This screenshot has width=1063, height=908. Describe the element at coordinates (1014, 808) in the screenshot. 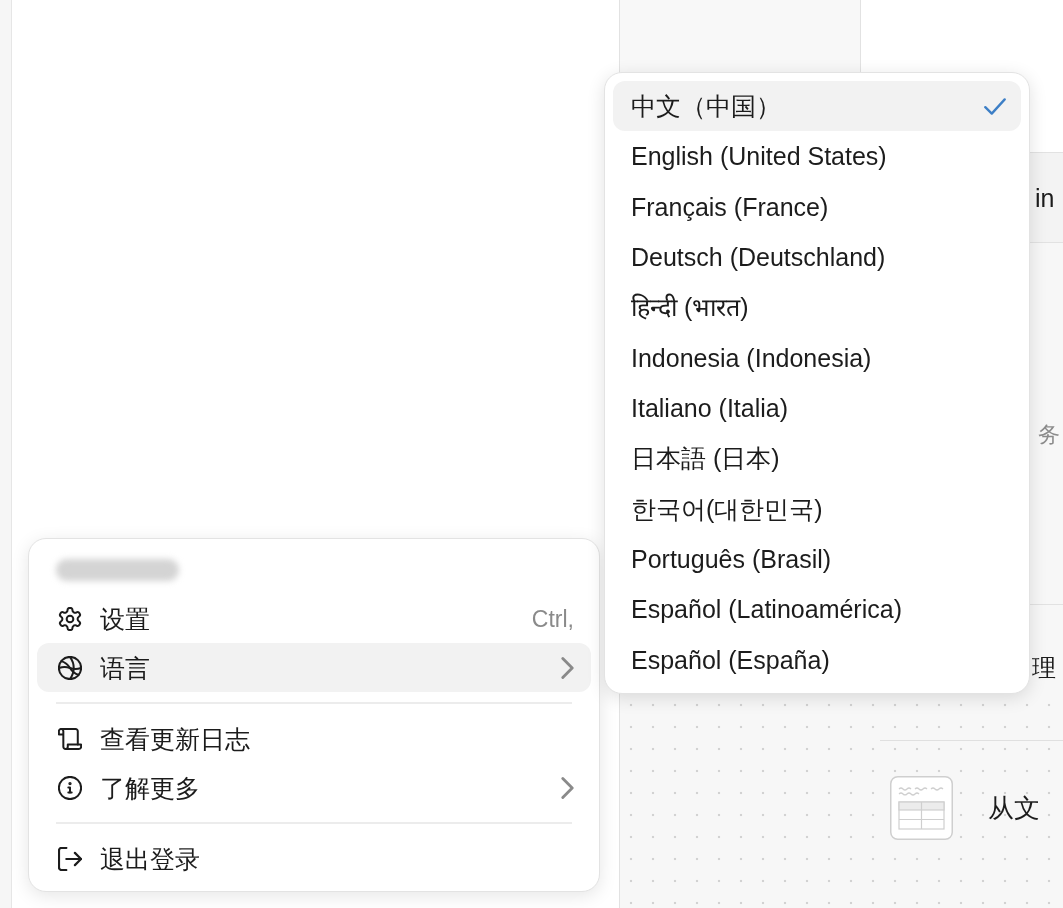

I see `item-text: 从文` at that location.